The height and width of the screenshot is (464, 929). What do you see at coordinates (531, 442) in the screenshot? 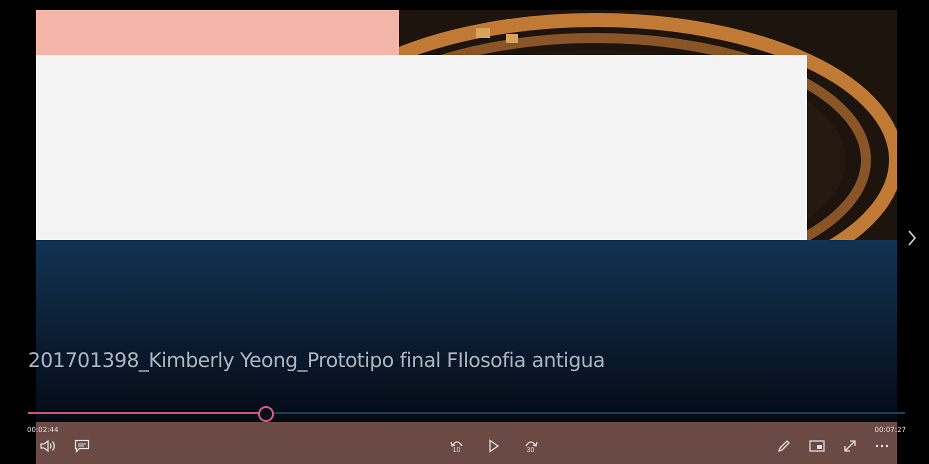
I see `forward-icon` at bounding box center [531, 442].